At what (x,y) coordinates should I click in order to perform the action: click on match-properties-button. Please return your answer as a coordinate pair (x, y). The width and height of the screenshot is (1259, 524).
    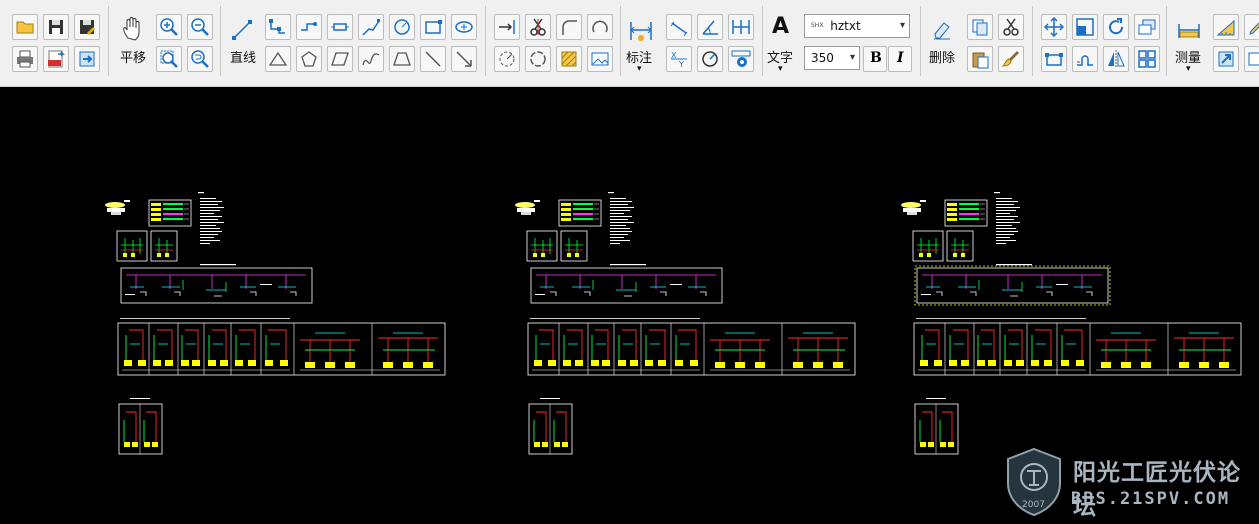
    Looking at the image, I should click on (1011, 59).